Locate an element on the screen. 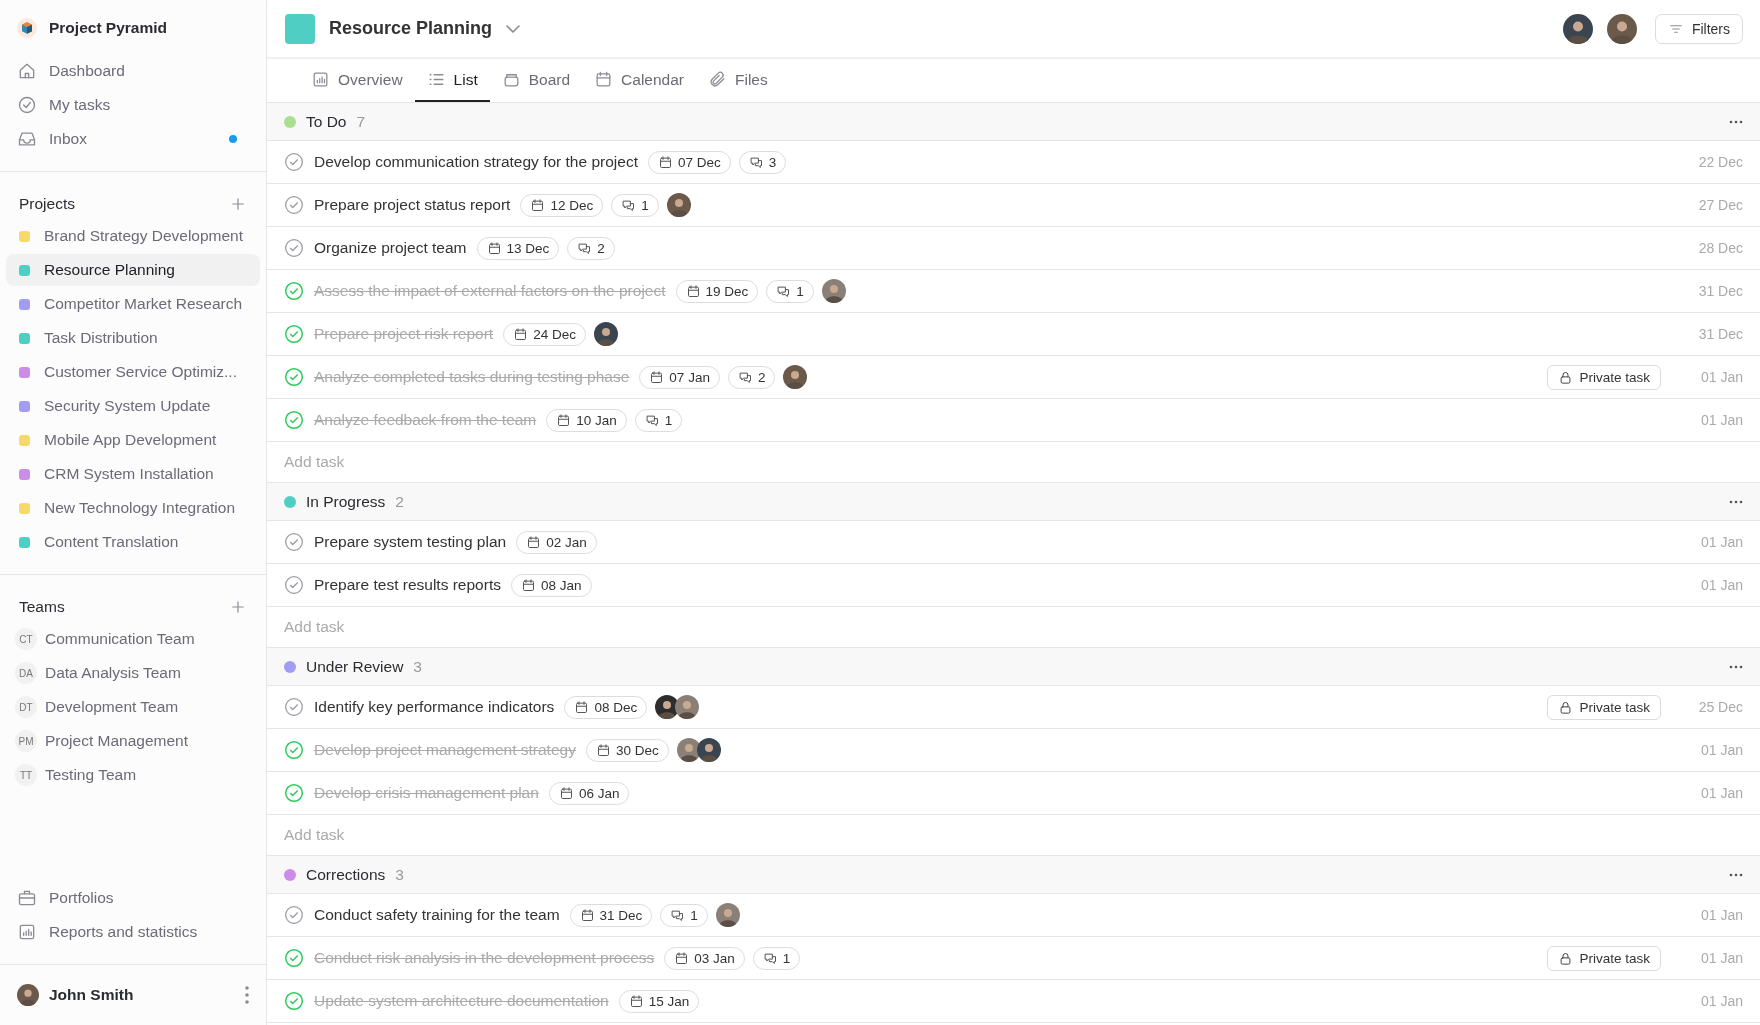 The image size is (1760, 1025). project-item: Competitor Market Research is located at coordinates (133, 304).